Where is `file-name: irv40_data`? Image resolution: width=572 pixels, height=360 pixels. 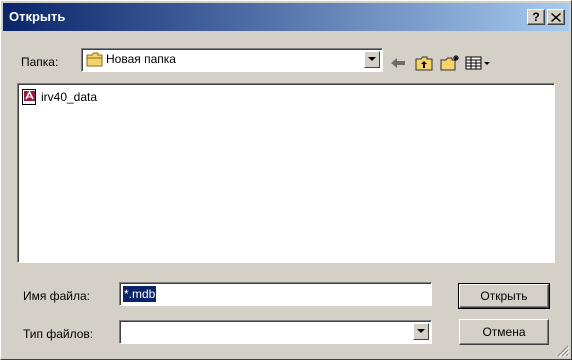 file-name: irv40_data is located at coordinates (69, 97).